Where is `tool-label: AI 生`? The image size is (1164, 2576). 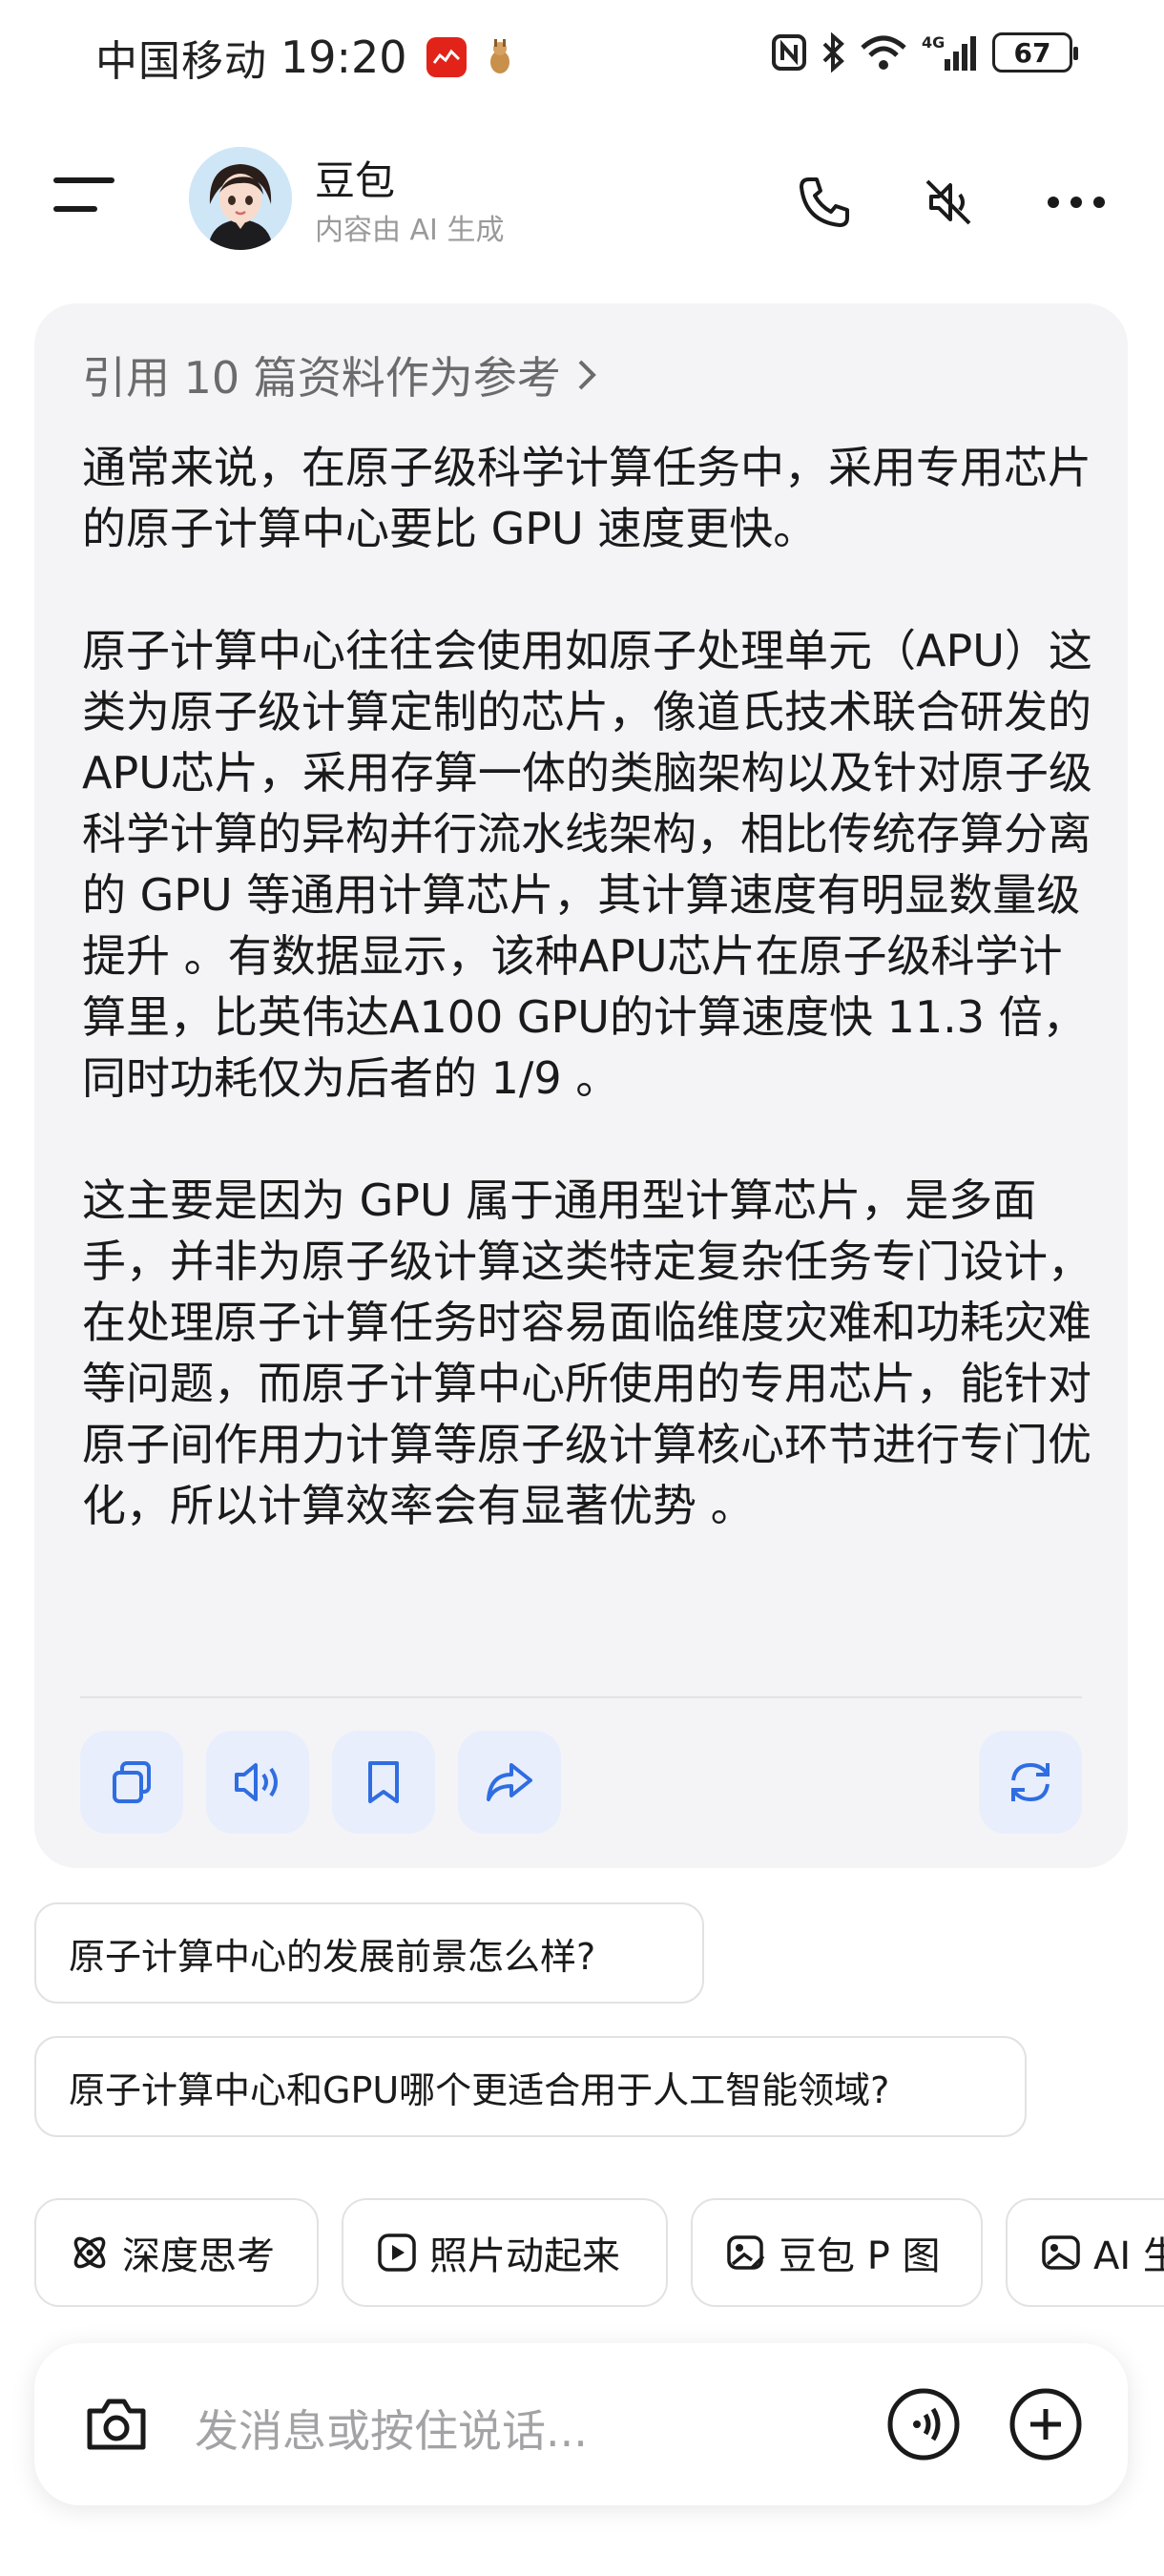 tool-label: AI 生 is located at coordinates (1129, 2256).